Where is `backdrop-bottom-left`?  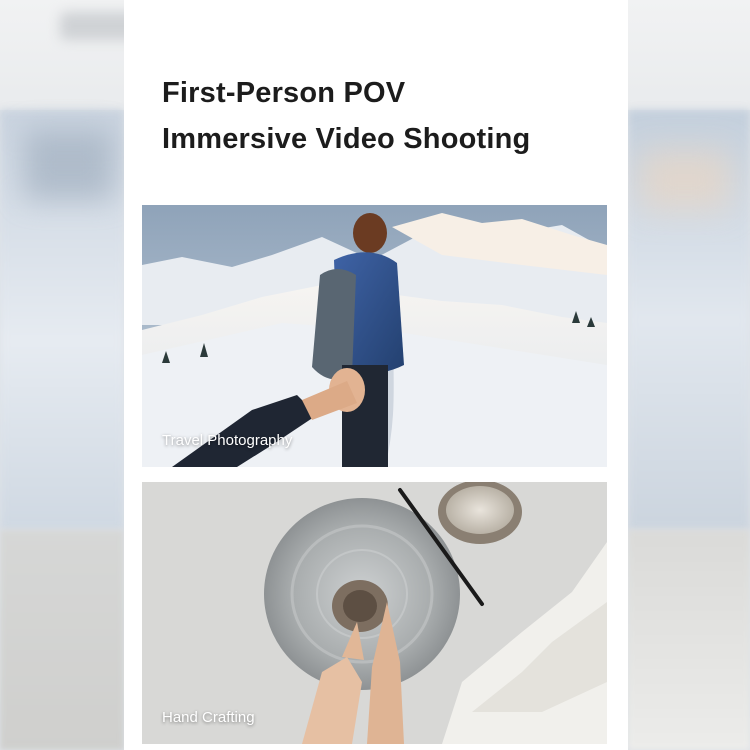 backdrop-bottom-left is located at coordinates (62, 640).